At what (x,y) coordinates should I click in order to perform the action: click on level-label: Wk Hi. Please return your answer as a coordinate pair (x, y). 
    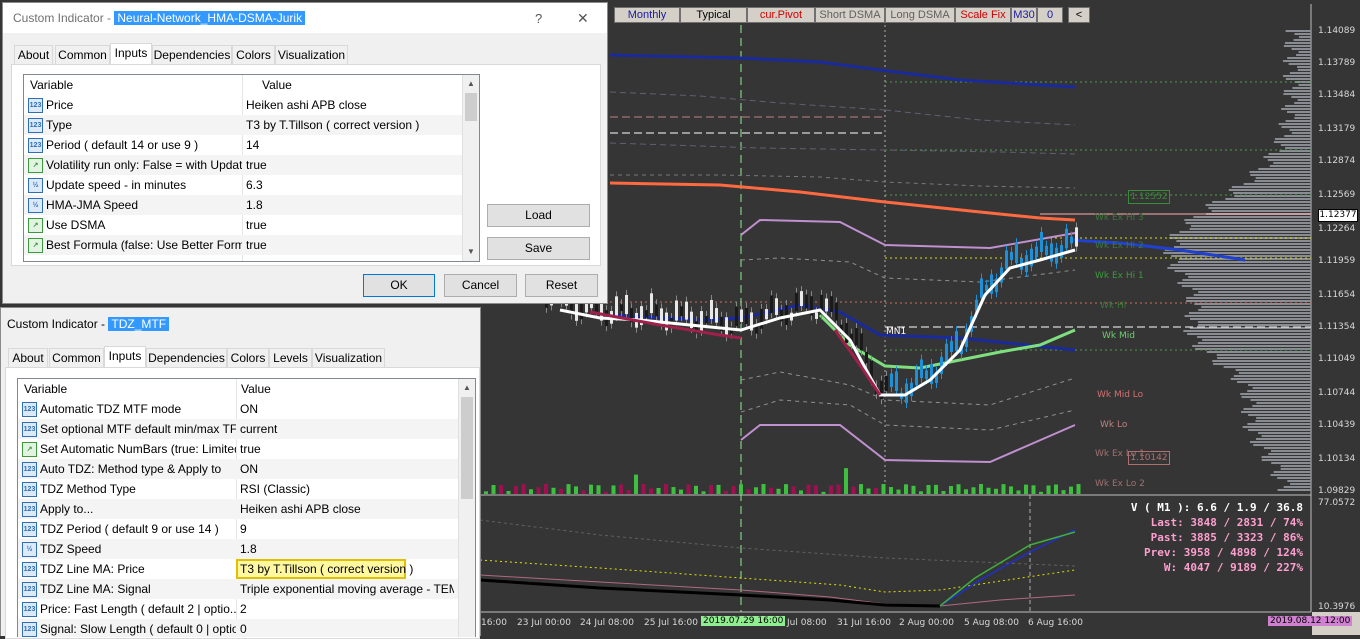
    Looking at the image, I should click on (1113, 306).